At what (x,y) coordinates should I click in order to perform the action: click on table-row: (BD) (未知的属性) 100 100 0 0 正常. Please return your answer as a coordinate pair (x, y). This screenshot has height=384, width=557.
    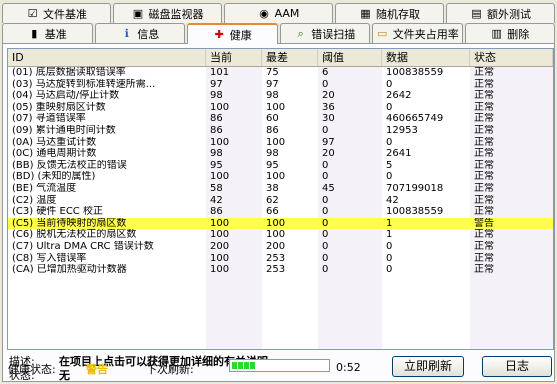
    Looking at the image, I should click on (280, 177).